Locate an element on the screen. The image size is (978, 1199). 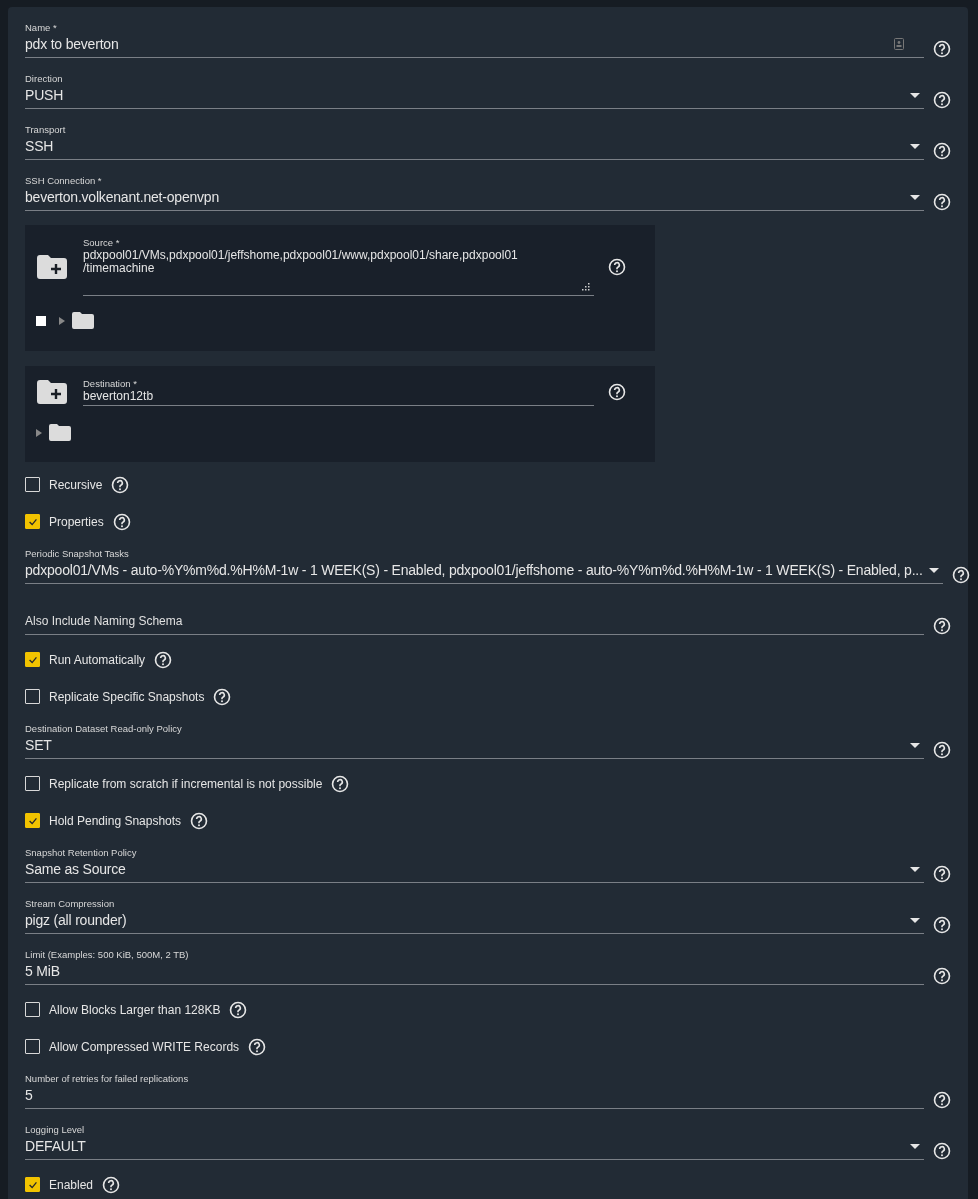
select-field: Transport SSH is located at coordinates (474, 142).